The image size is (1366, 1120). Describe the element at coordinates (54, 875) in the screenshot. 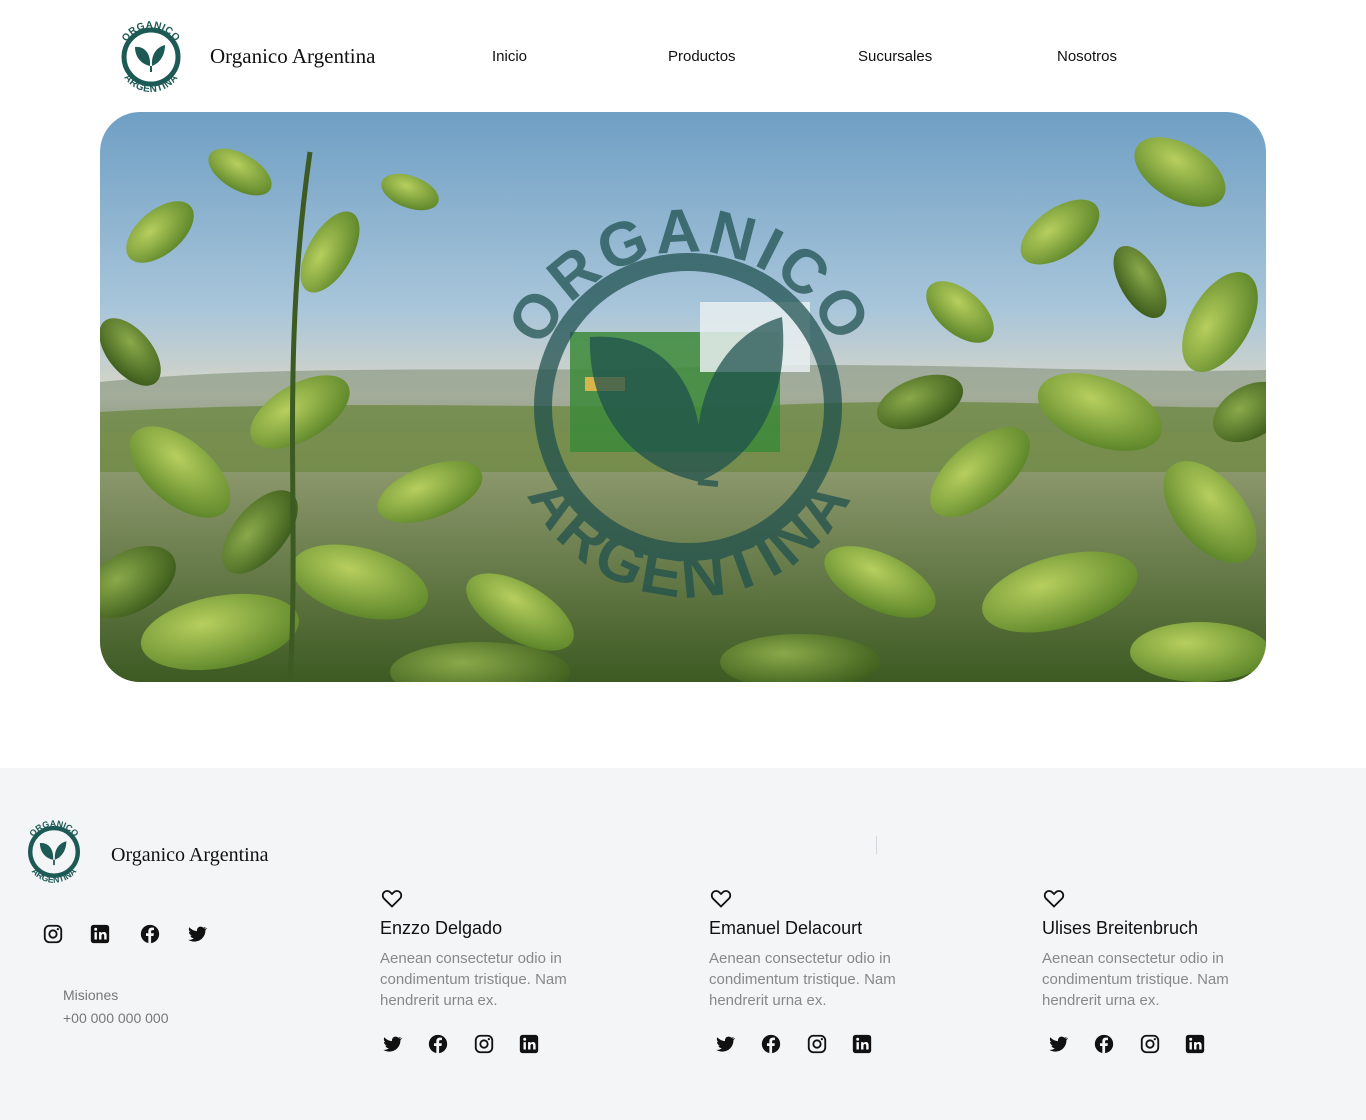

I see `svg-text: ARGENTINA` at that location.